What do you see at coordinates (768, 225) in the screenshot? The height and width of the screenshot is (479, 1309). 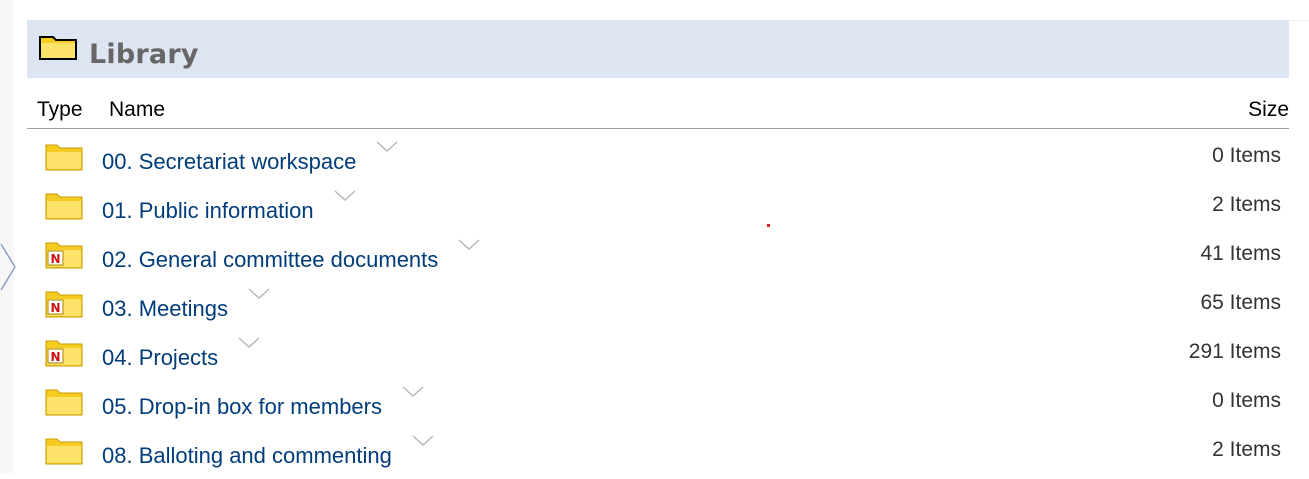 I see `red-dot-marker` at bounding box center [768, 225].